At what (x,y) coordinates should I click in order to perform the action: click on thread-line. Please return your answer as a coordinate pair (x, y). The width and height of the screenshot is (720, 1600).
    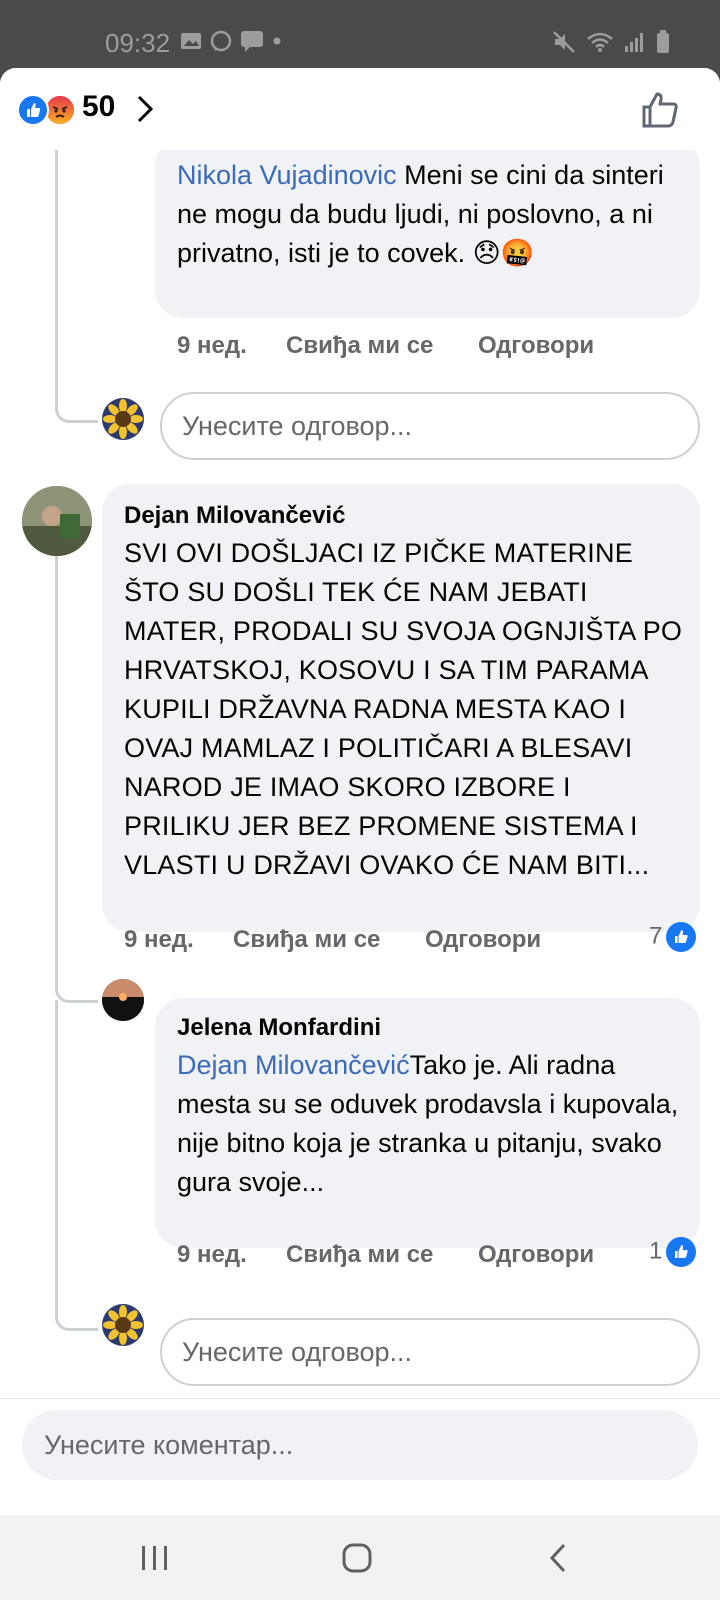
    Looking at the image, I should click on (56, 768).